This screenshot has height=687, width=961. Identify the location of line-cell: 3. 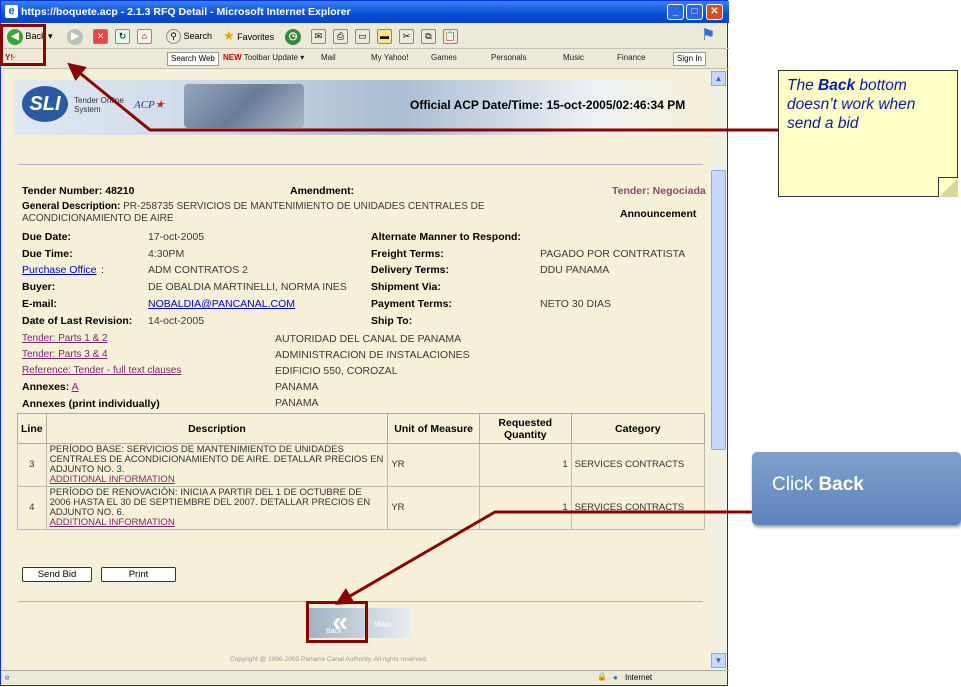
(32, 465).